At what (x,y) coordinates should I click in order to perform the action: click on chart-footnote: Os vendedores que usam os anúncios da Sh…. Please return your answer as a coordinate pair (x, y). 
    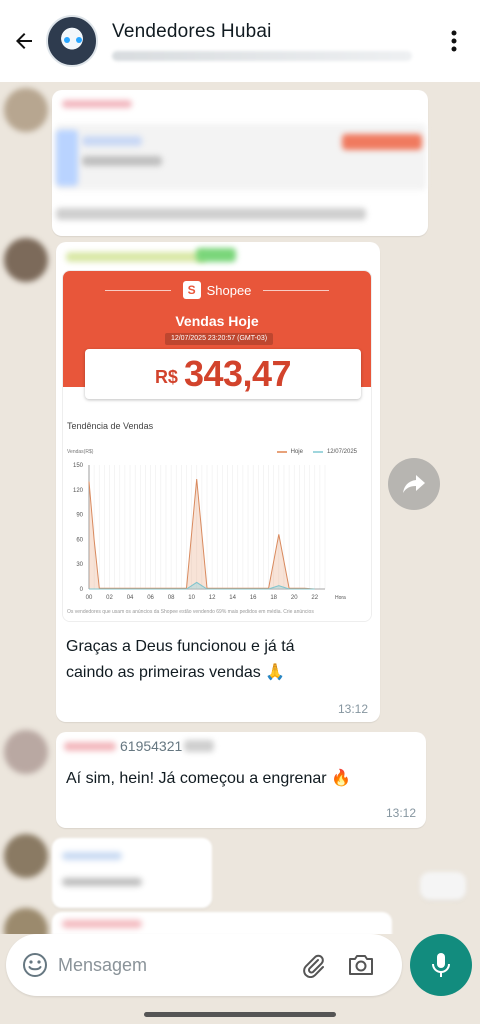
    Looking at the image, I should click on (190, 612).